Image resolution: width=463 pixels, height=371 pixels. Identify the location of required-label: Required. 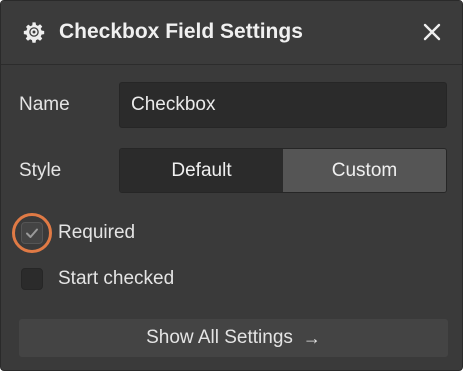
(96, 233).